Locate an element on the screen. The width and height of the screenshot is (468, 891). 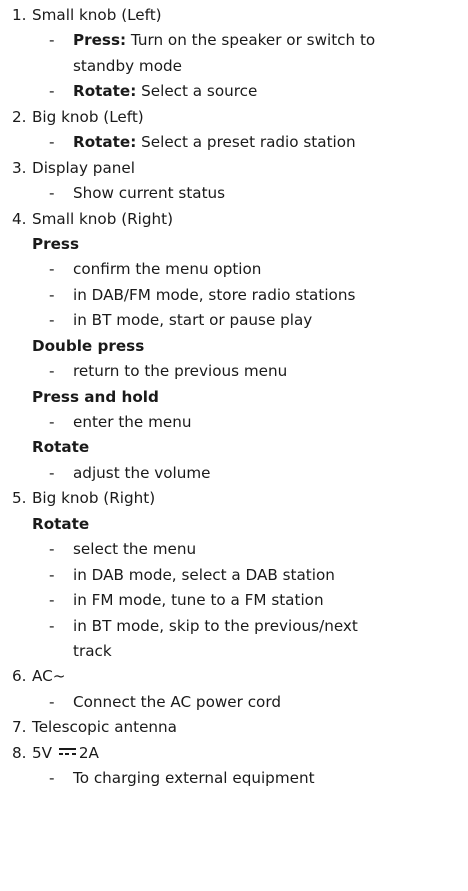
item-number: 1. is located at coordinates (19, 15).